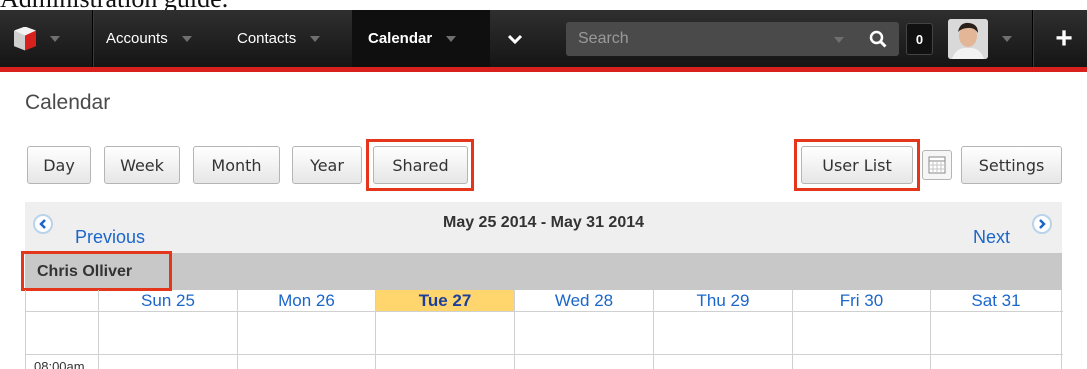 The height and width of the screenshot is (369, 1087). What do you see at coordinates (137, 38) in the screenshot?
I see `nav-item-label: Accounts` at bounding box center [137, 38].